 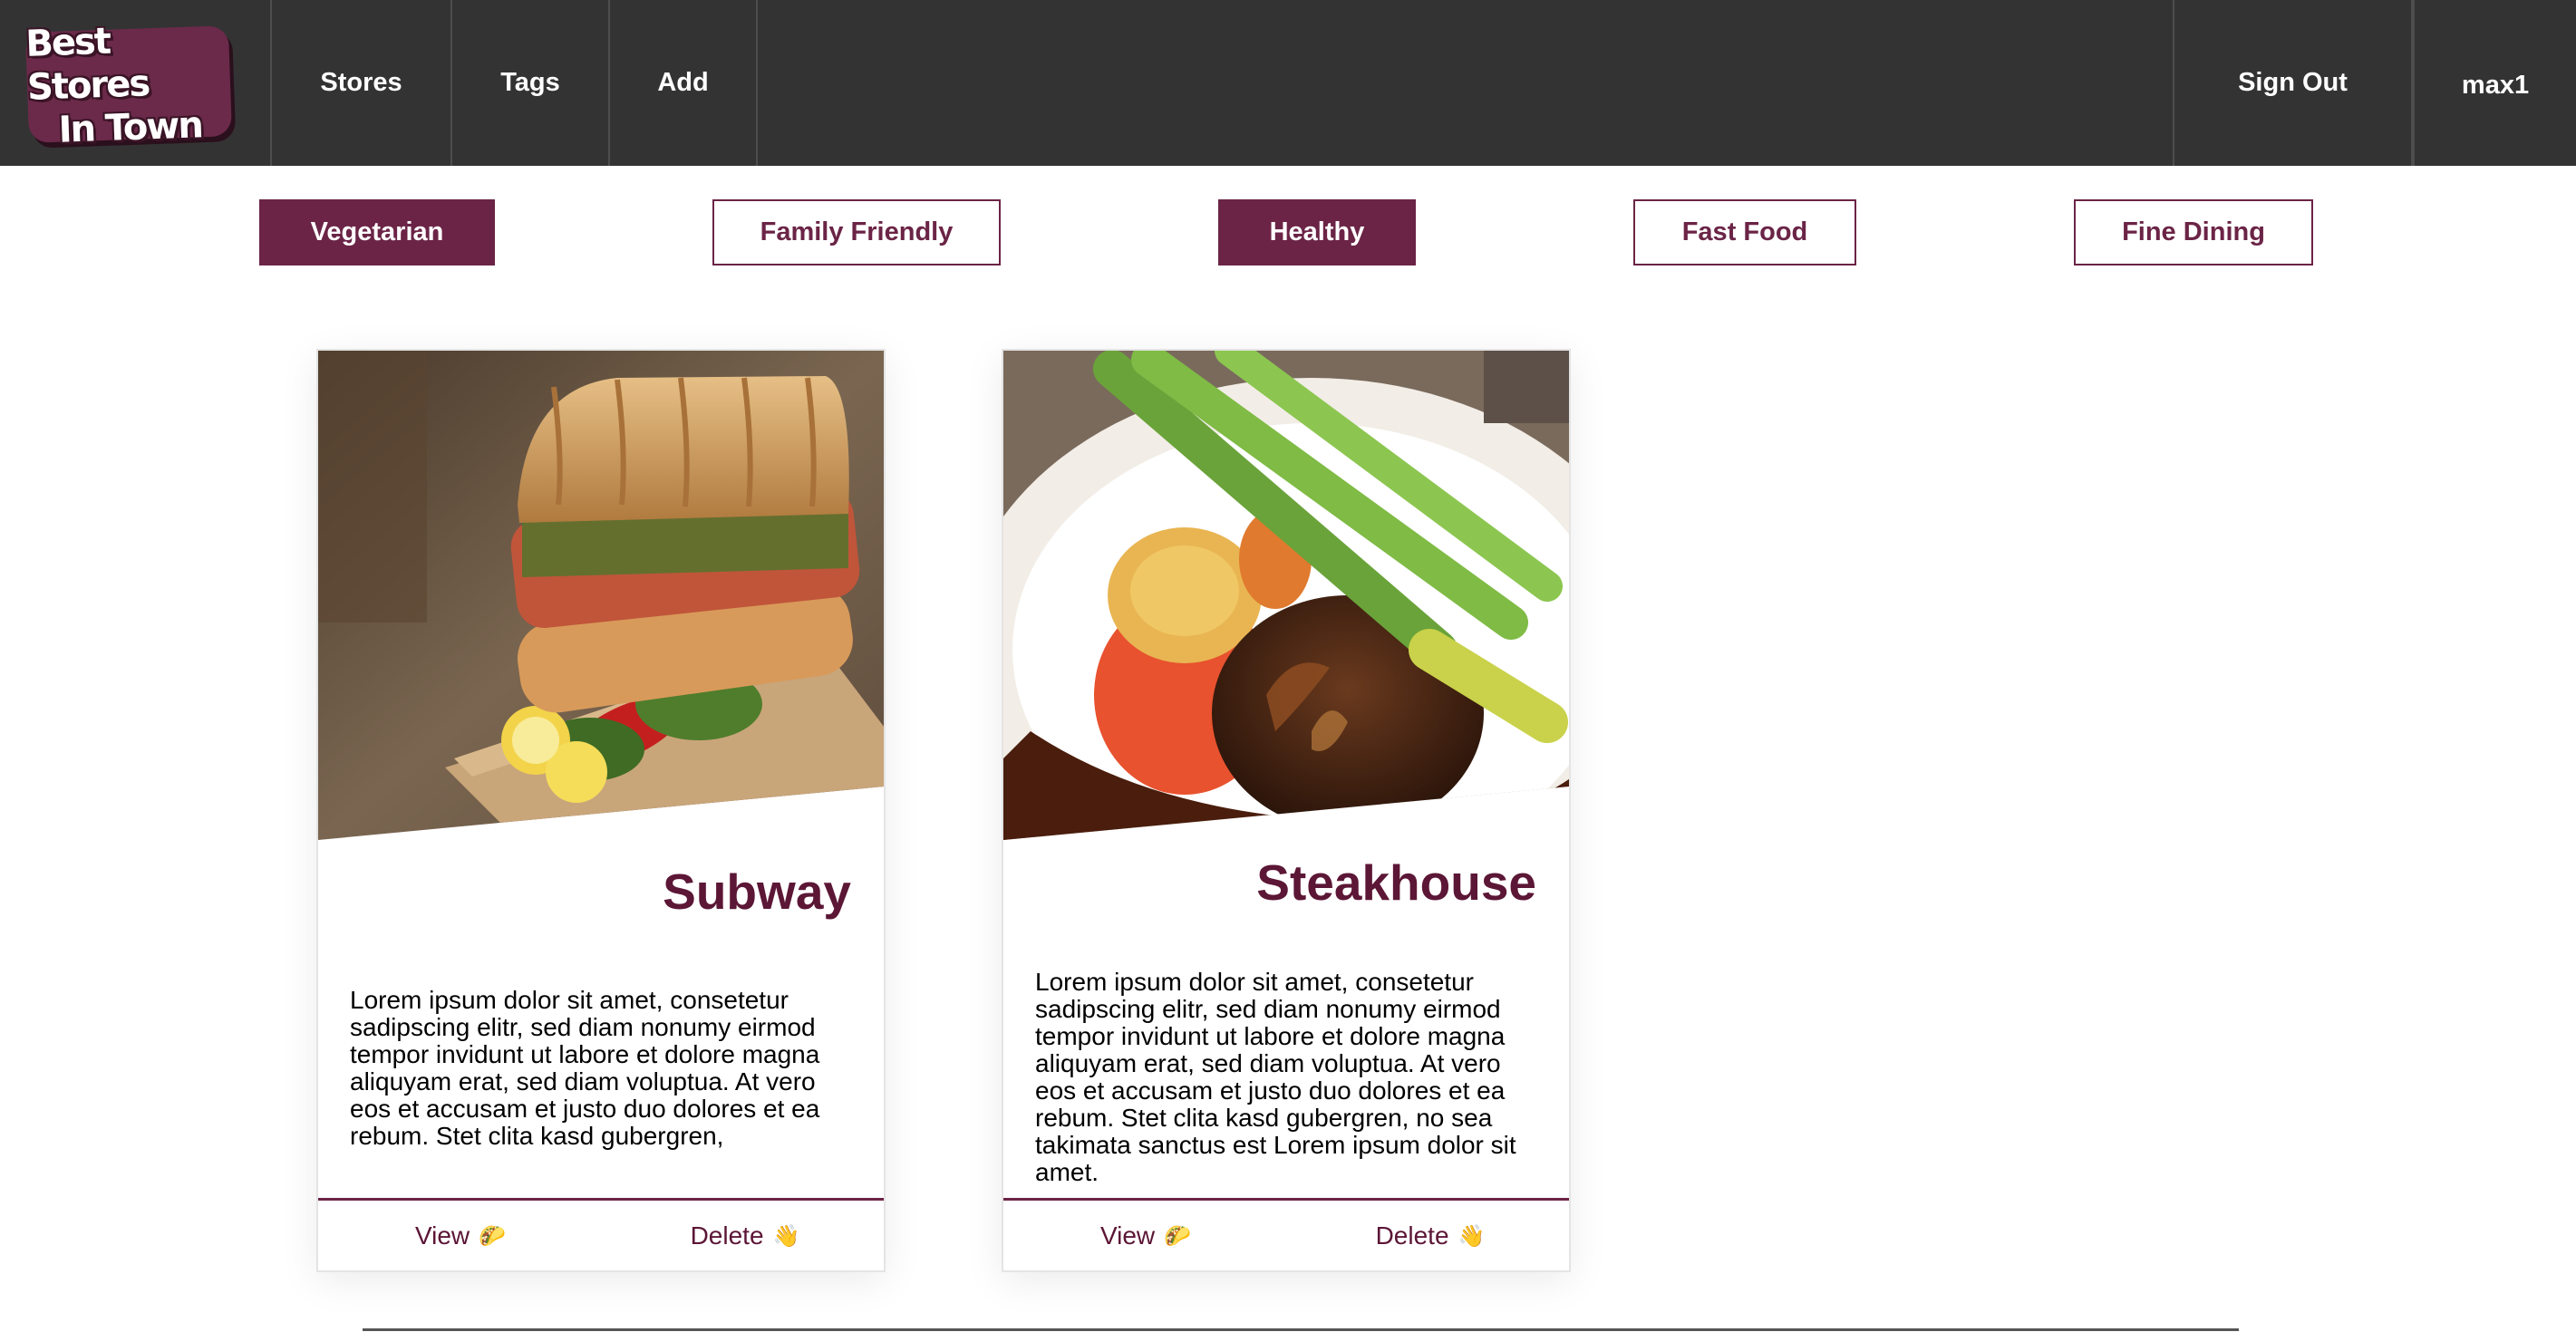 What do you see at coordinates (2494, 83) in the screenshot?
I see `user-account-link: max1` at bounding box center [2494, 83].